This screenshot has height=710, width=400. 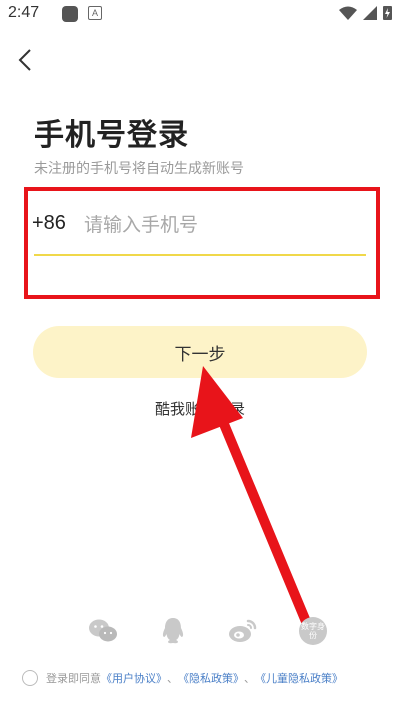 I want to click on notification-app-icon, so click(x=70, y=14).